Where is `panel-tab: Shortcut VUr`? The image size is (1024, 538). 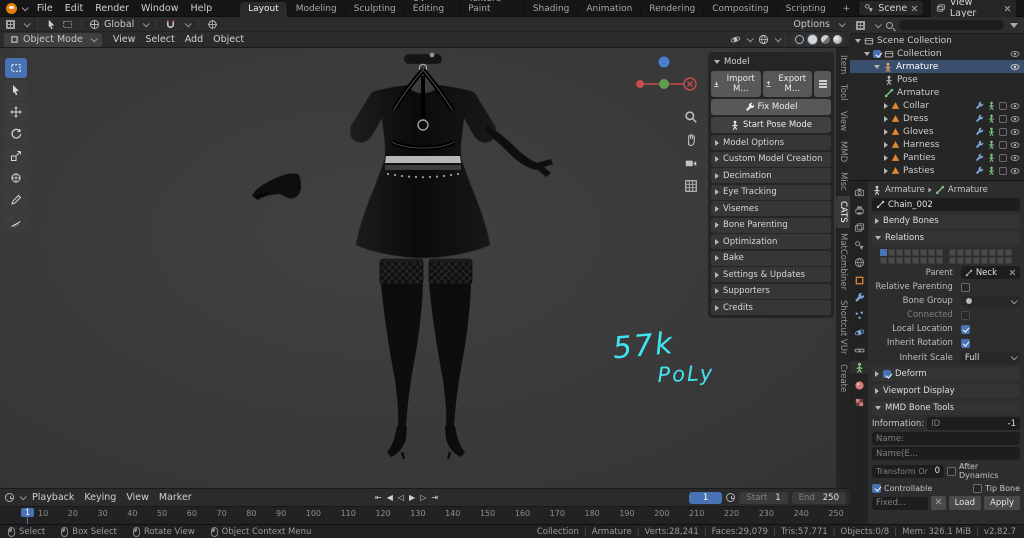 panel-tab: Shortcut VUr is located at coordinates (843, 327).